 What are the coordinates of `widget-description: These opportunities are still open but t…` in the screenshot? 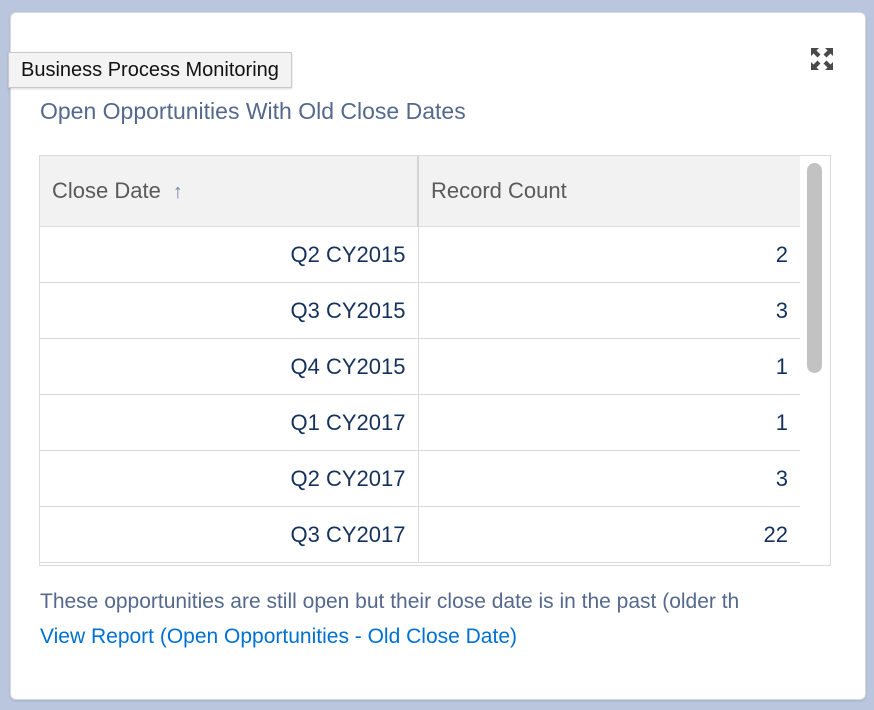 It's located at (390, 601).